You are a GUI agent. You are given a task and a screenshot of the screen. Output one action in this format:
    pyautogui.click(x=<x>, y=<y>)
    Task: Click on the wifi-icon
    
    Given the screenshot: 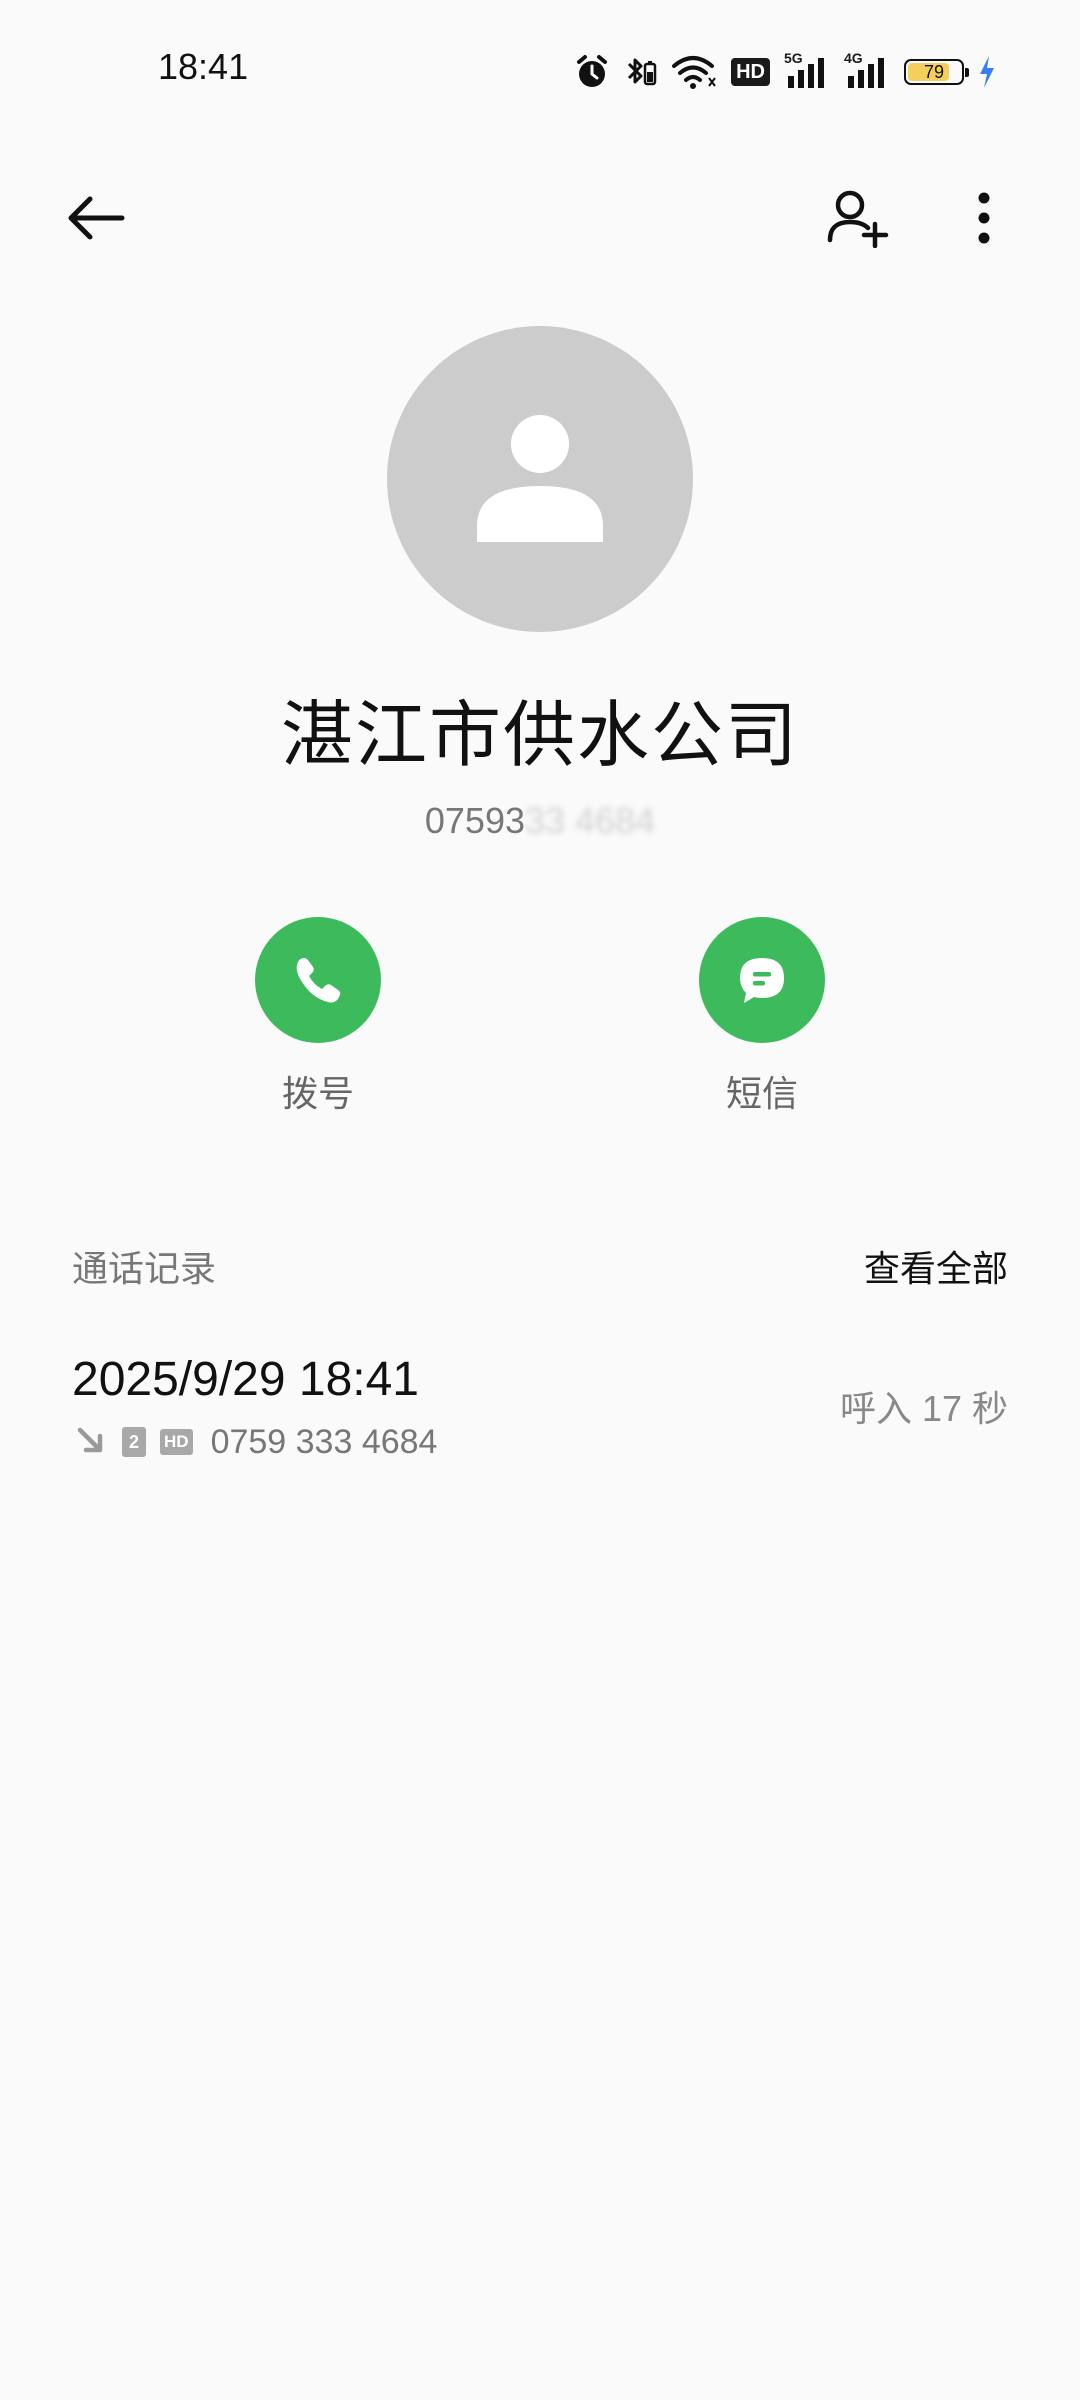 What is the action you would take?
    pyautogui.click(x=694, y=72)
    